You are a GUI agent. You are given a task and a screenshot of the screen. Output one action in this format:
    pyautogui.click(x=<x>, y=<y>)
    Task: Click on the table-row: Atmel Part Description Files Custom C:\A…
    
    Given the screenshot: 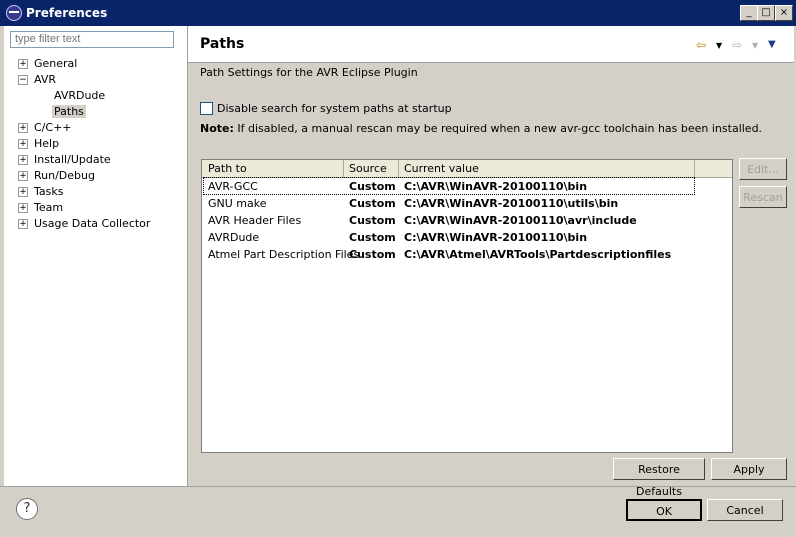 What is the action you would take?
    pyautogui.click(x=467, y=254)
    